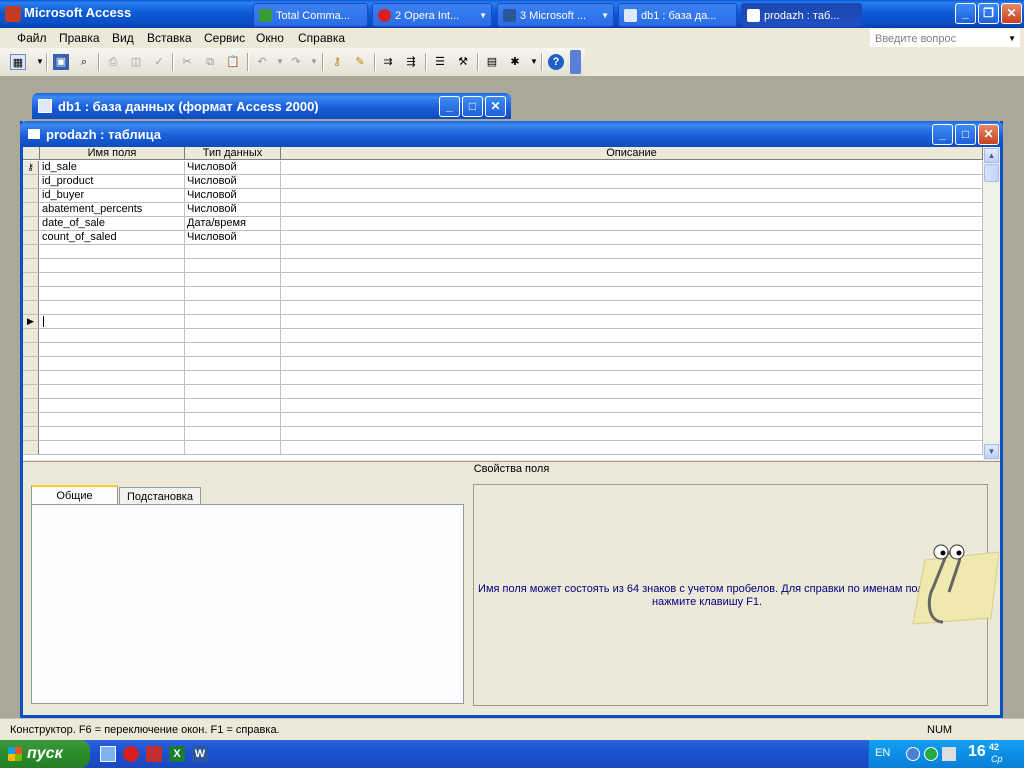 The image size is (1024, 768). What do you see at coordinates (632, 153) in the screenshot?
I see `header-description: Описание` at bounding box center [632, 153].